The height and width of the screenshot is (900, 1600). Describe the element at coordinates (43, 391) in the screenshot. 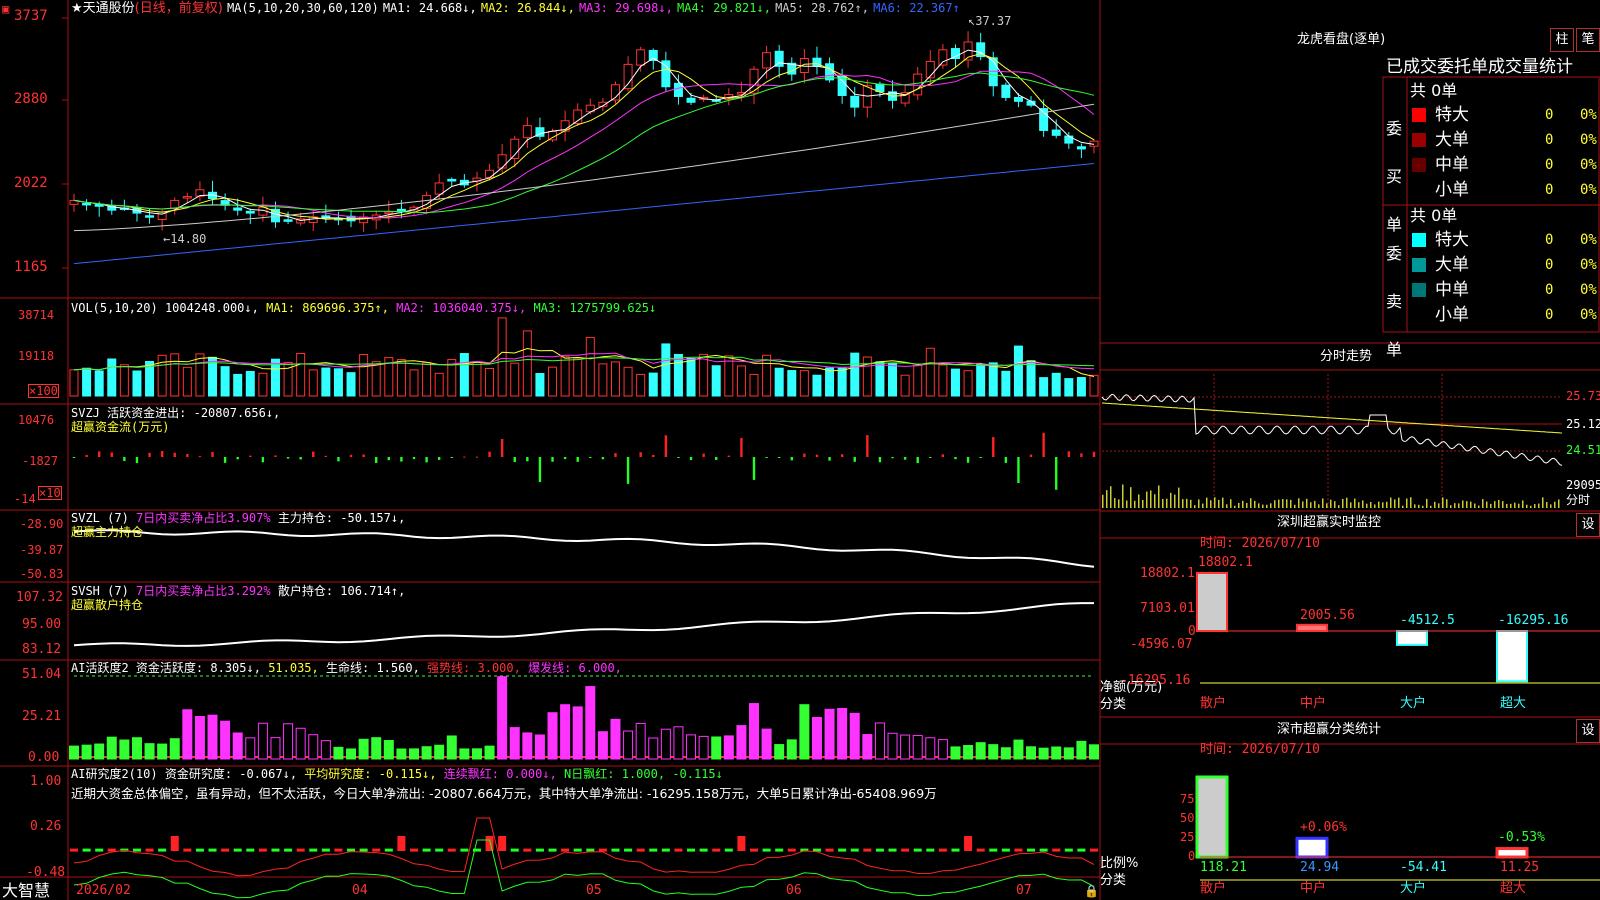

I see `vol-scale-box: ×100` at that location.